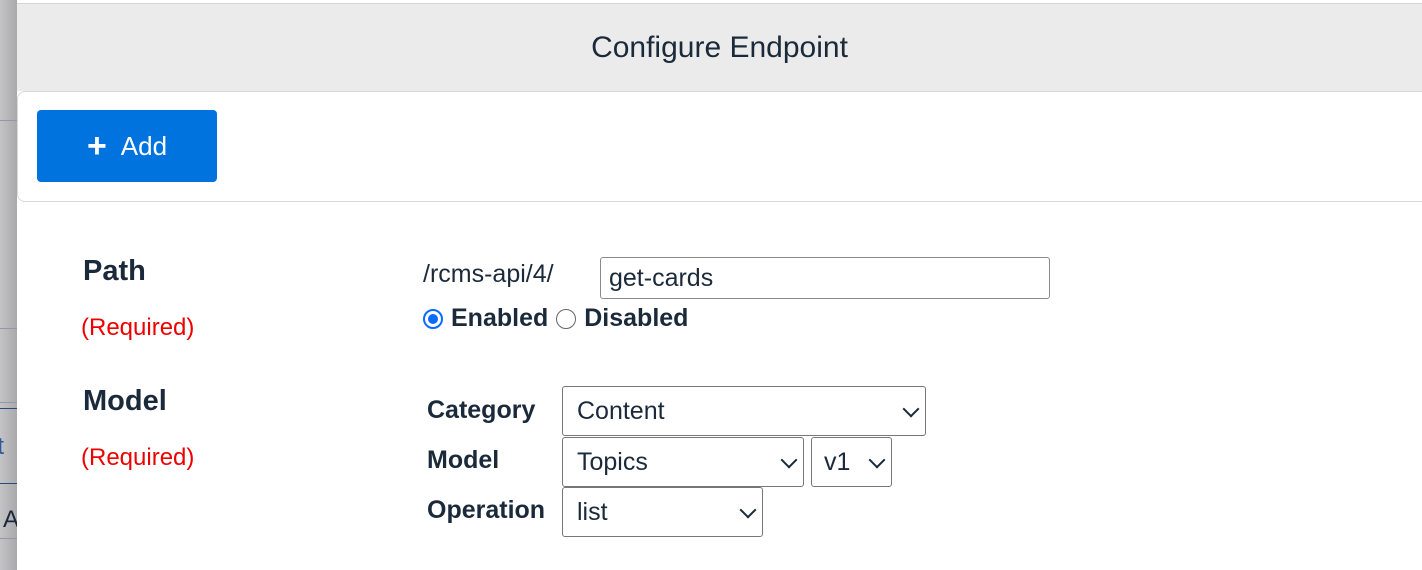 The image size is (1422, 570). I want to click on model-required: (Required), so click(138, 457).